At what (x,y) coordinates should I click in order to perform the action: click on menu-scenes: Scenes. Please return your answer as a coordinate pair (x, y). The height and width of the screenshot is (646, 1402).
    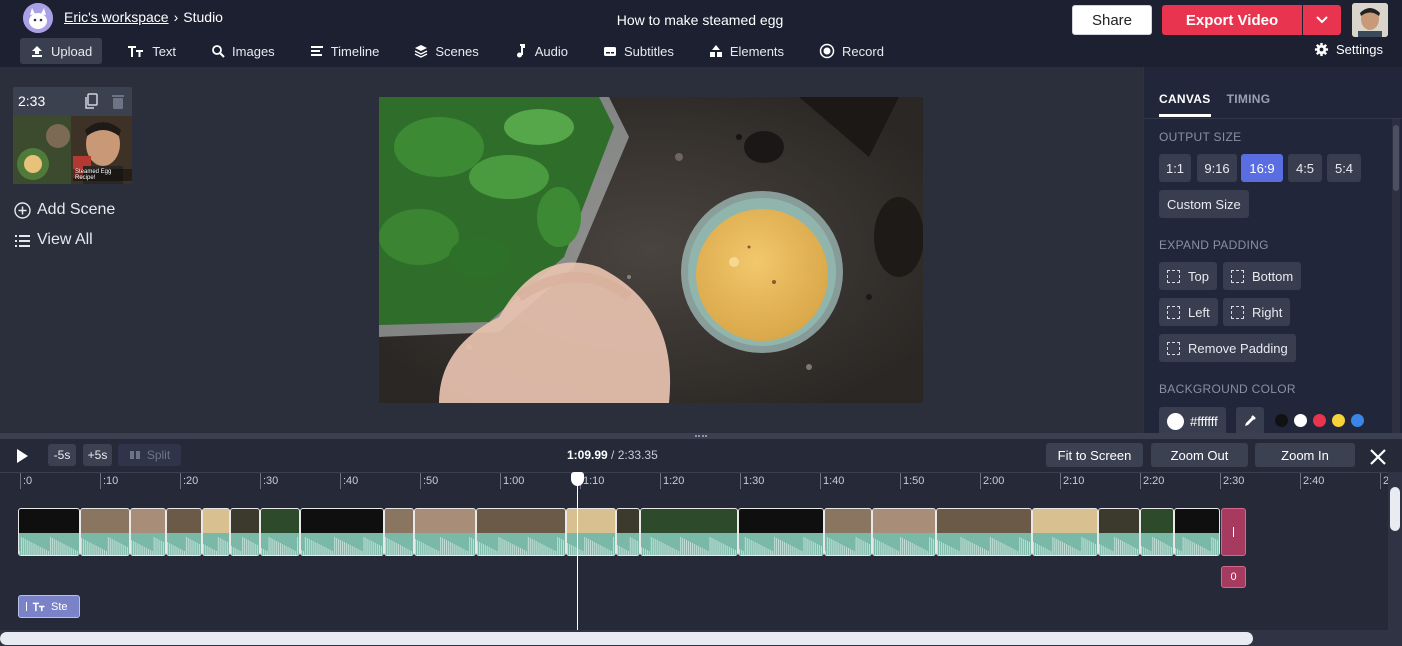
    Looking at the image, I should click on (446, 51).